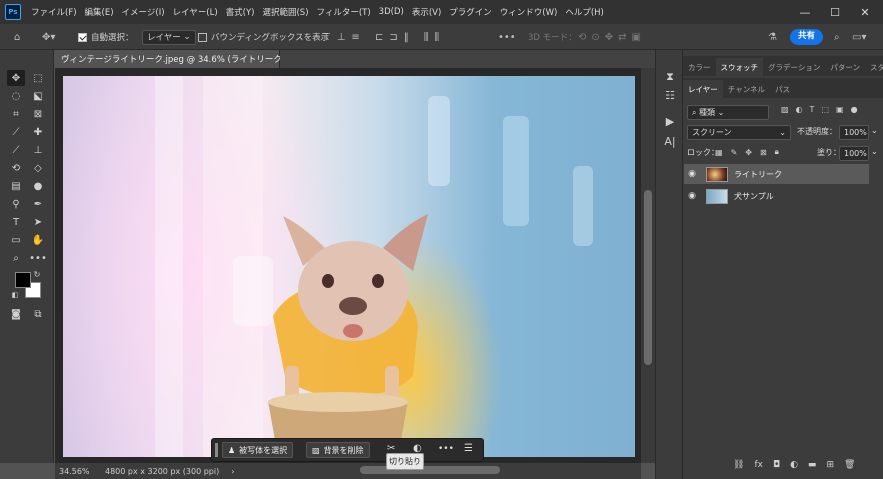 The height and width of the screenshot is (479, 883). What do you see at coordinates (38, 258) in the screenshot?
I see `more-tools-icon: •••` at bounding box center [38, 258].